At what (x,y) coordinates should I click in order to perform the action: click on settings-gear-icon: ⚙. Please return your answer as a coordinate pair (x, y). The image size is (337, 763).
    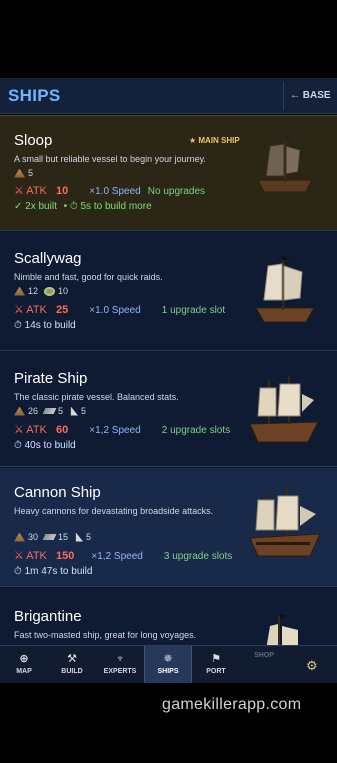
    Looking at the image, I should click on (312, 666).